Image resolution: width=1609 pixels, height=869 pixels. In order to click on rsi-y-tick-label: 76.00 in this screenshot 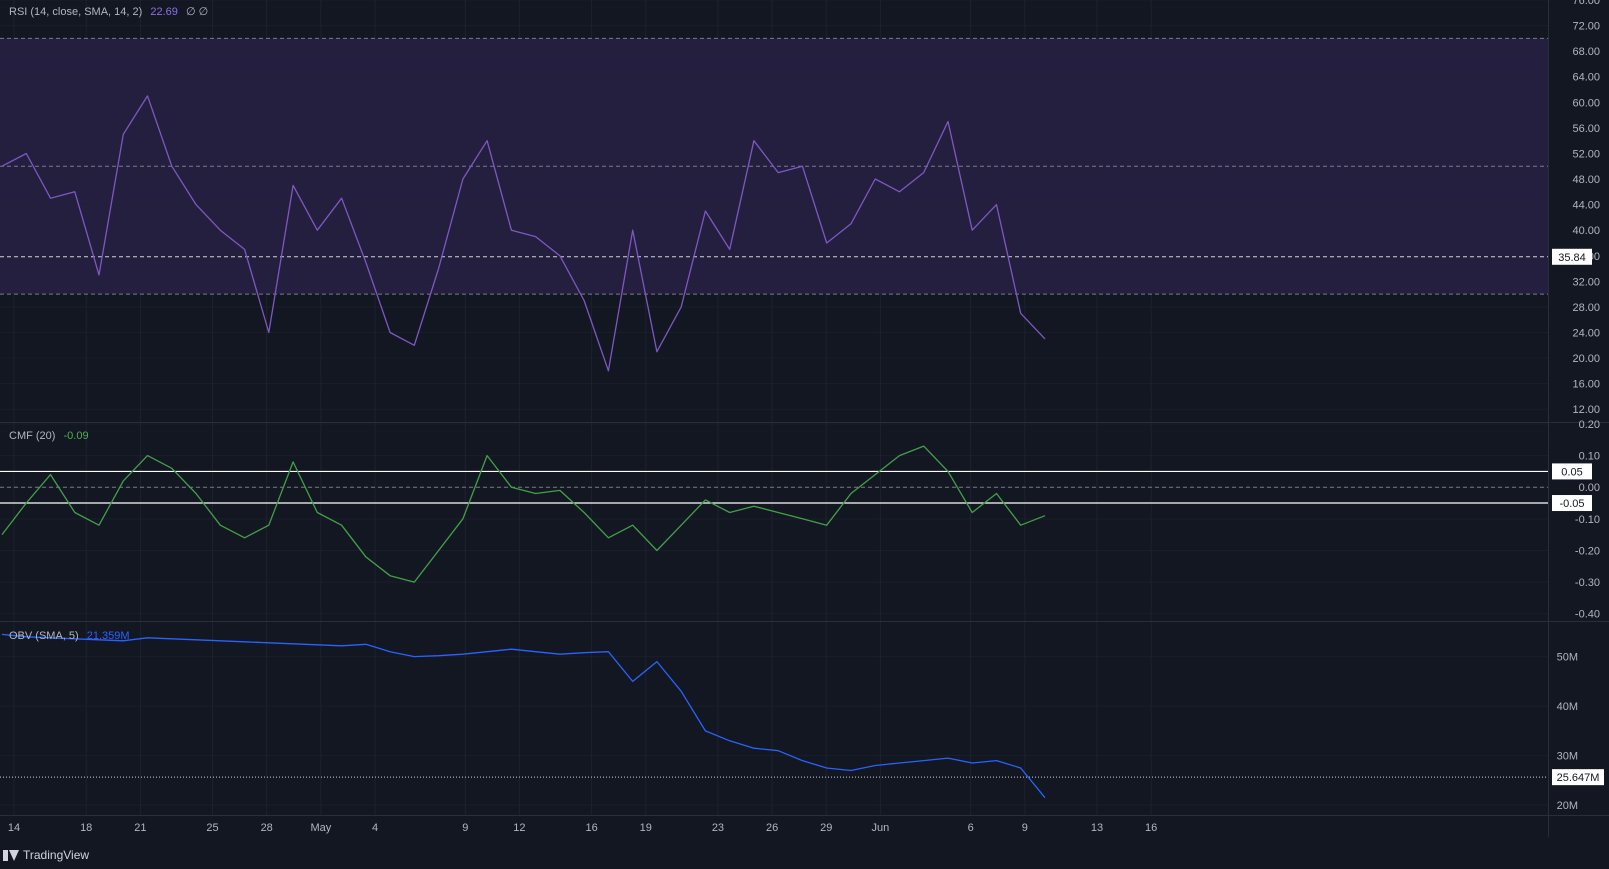, I will do `click(1586, 3)`.